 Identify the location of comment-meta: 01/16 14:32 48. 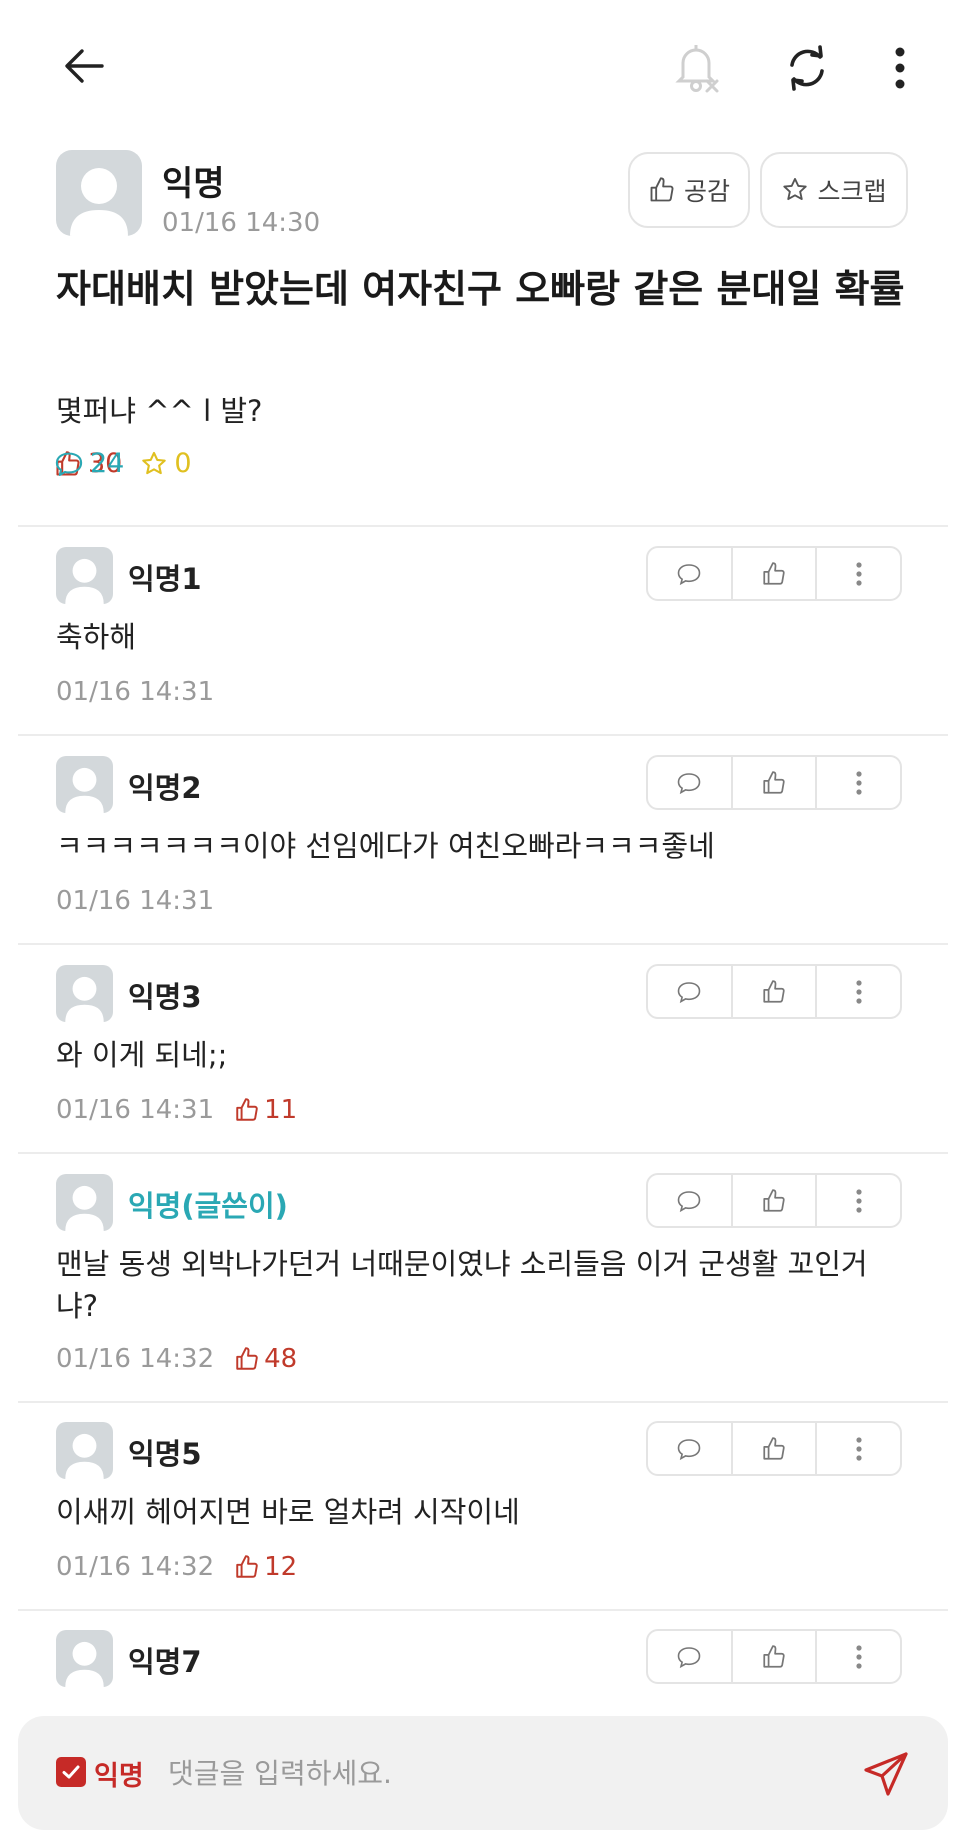
(176, 1359).